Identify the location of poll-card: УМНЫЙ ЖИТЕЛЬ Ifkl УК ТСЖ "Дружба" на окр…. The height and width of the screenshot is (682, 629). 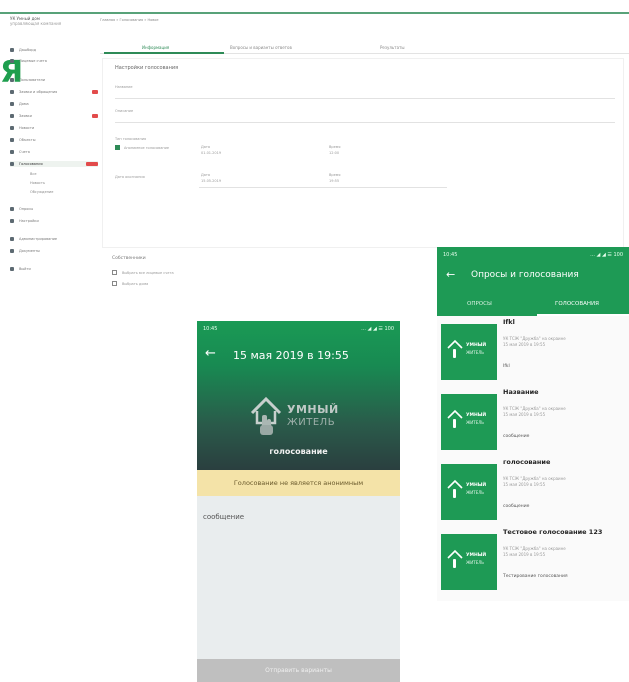
(533, 348).